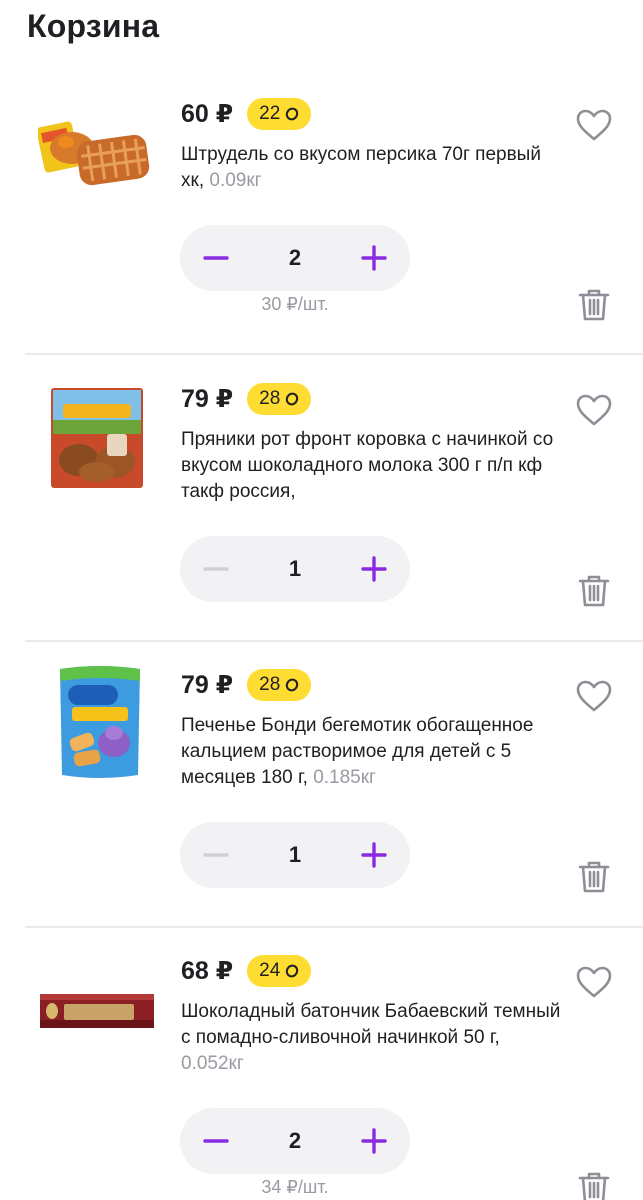 The image size is (643, 1200). Describe the element at coordinates (93, 26) in the screenshot. I see `page-title: Корзина` at that location.